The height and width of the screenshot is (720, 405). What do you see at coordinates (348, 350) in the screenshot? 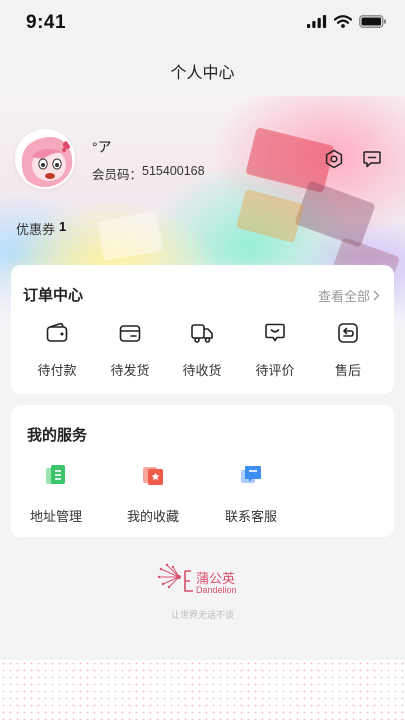
I see `order-after-sales: 售后` at bounding box center [348, 350].